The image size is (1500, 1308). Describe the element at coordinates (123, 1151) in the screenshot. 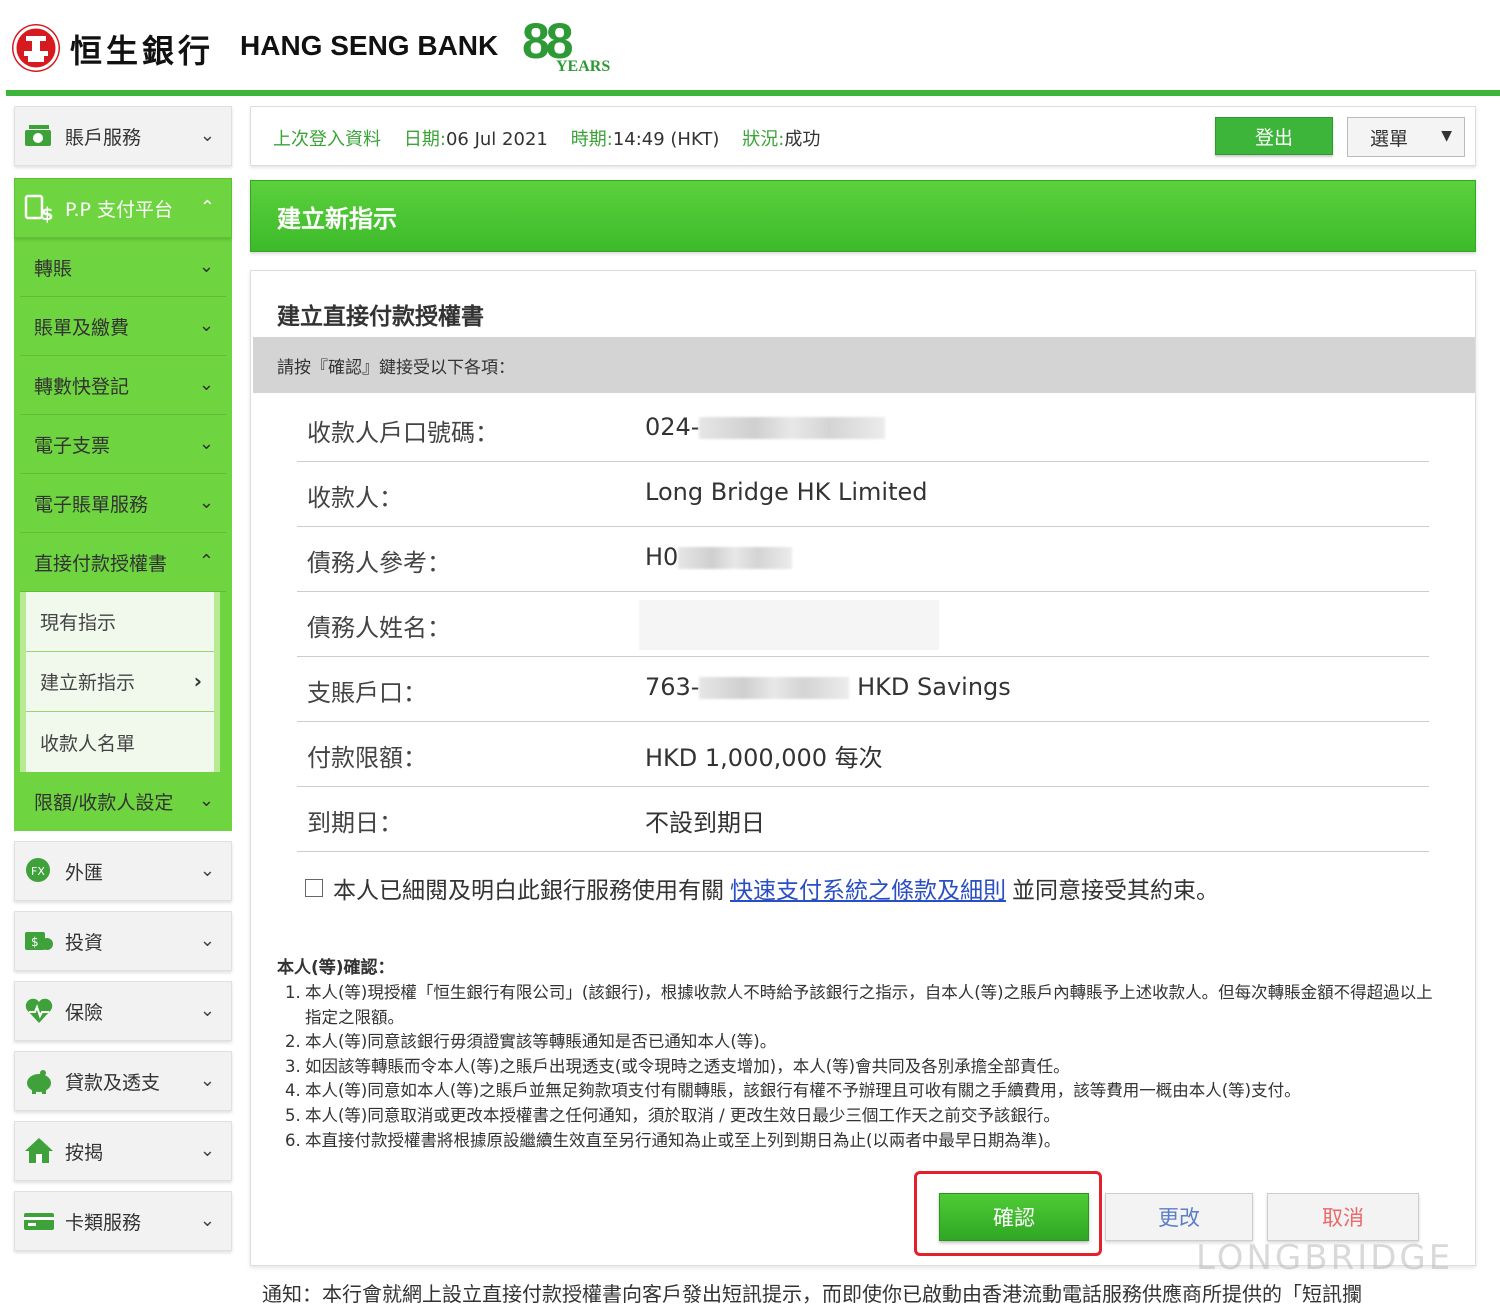

I see `sidebar-item-mortgage: 按揭 ⌄` at that location.